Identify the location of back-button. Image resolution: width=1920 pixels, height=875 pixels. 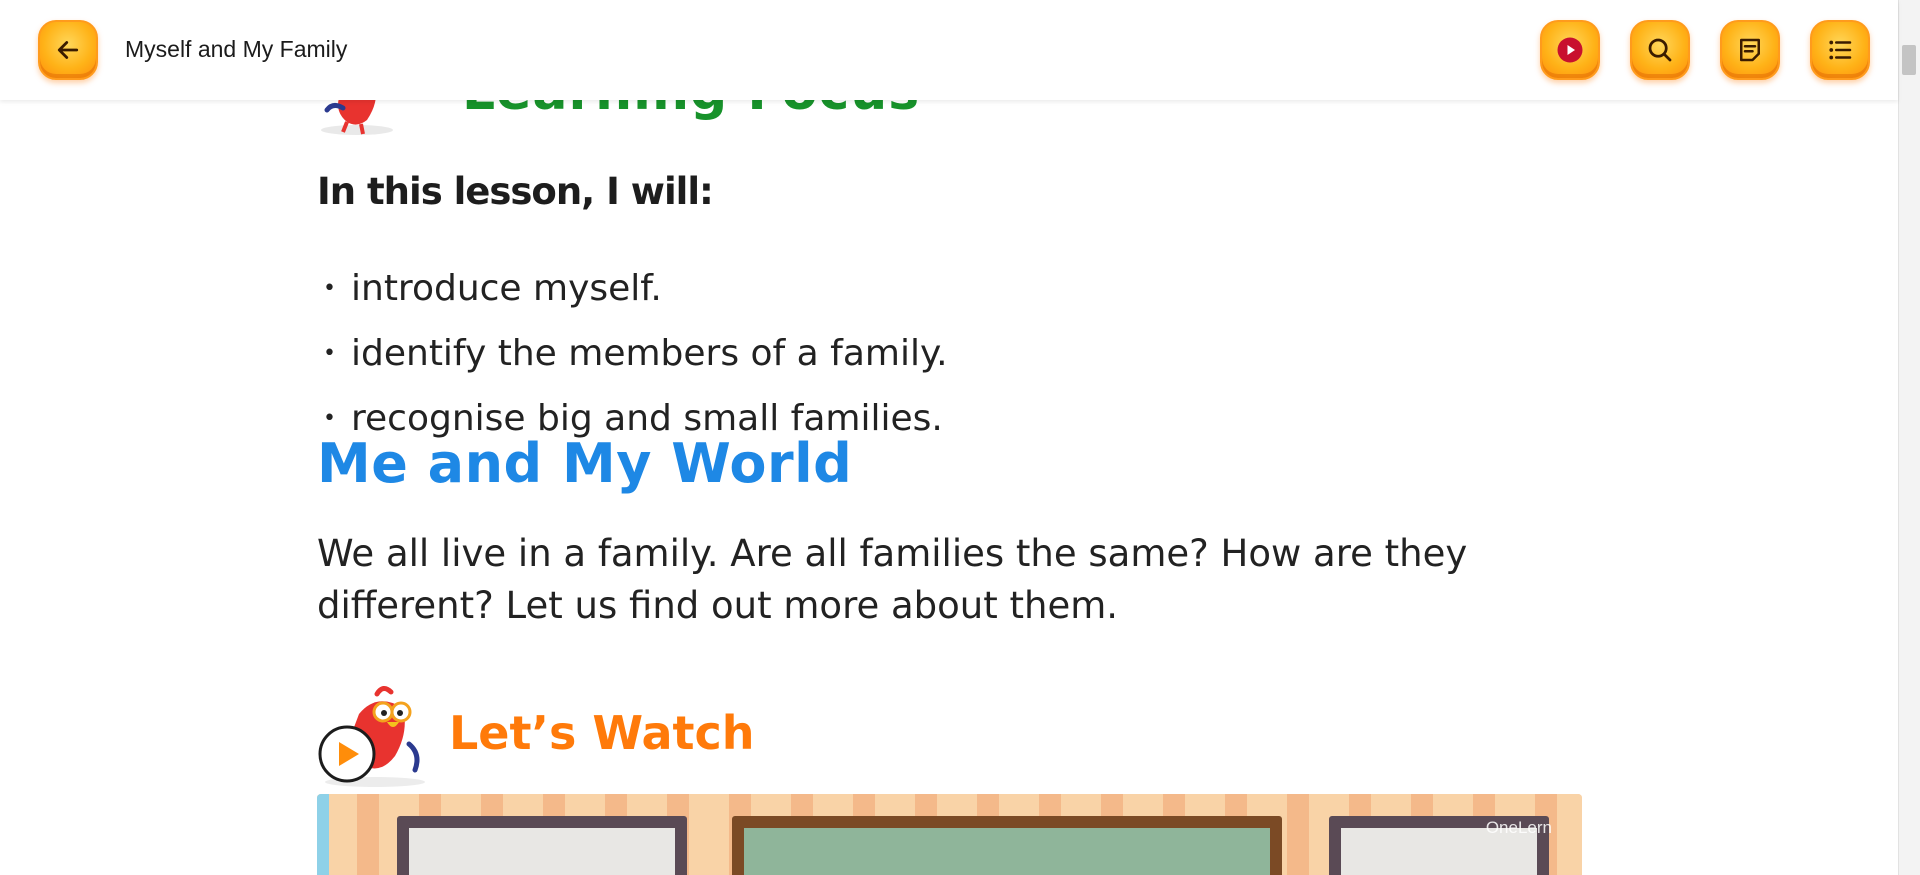
(68, 50).